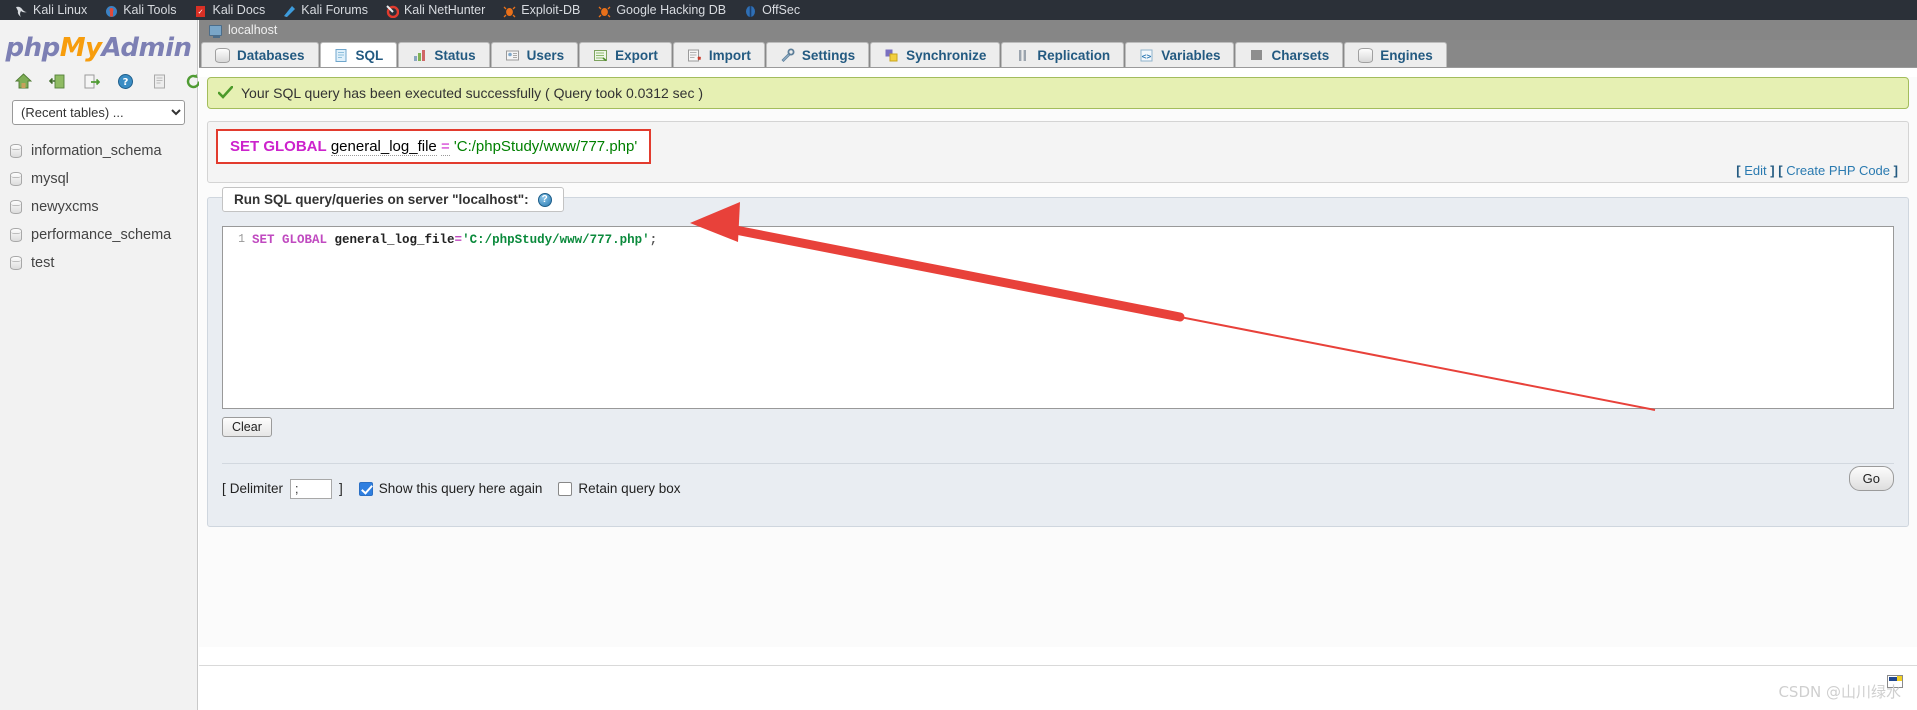 This screenshot has height=710, width=1917. I want to click on show-query-label: Show this query here again, so click(460, 488).